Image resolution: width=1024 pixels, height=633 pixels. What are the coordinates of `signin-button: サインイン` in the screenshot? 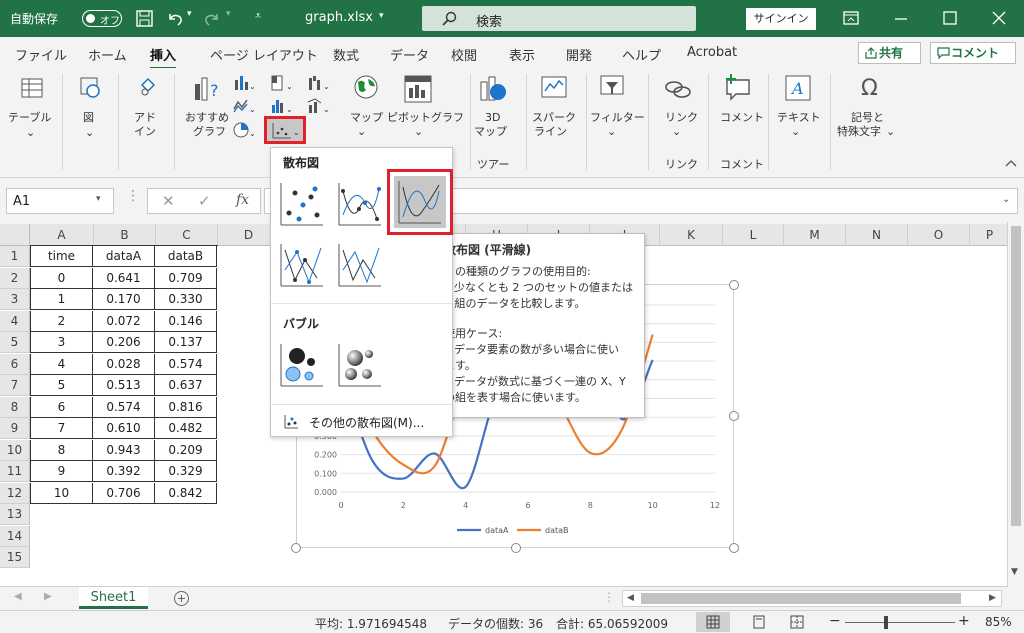 It's located at (781, 19).